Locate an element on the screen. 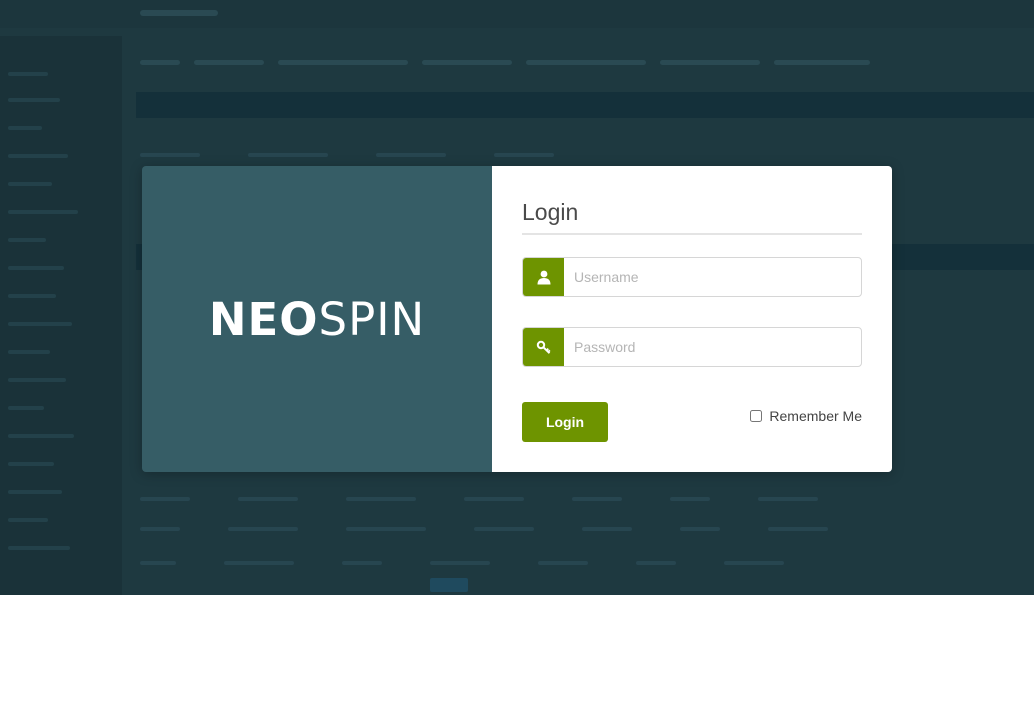 This screenshot has height=708, width=1034. key-icon is located at coordinates (543, 347).